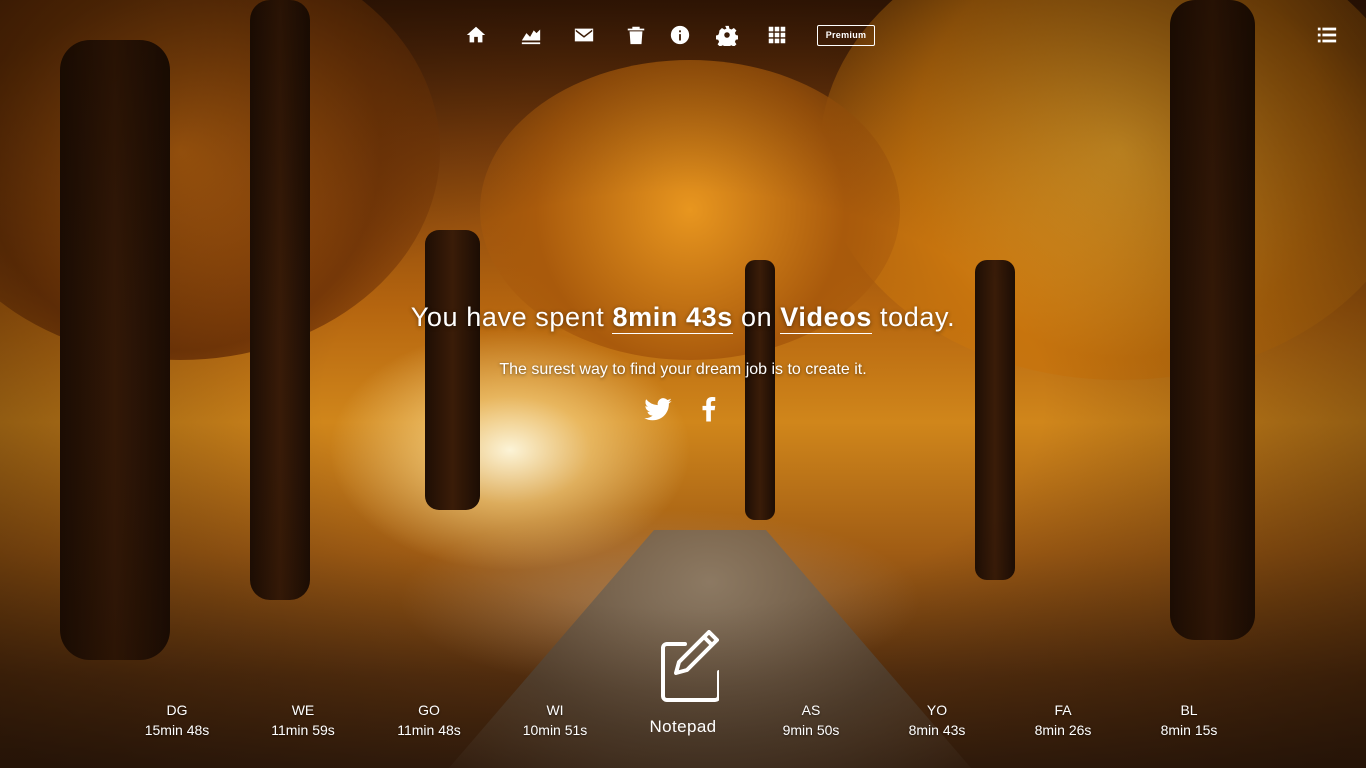 The width and height of the screenshot is (1366, 768). Describe the element at coordinates (303, 710) in the screenshot. I see `site-code: WE` at that location.